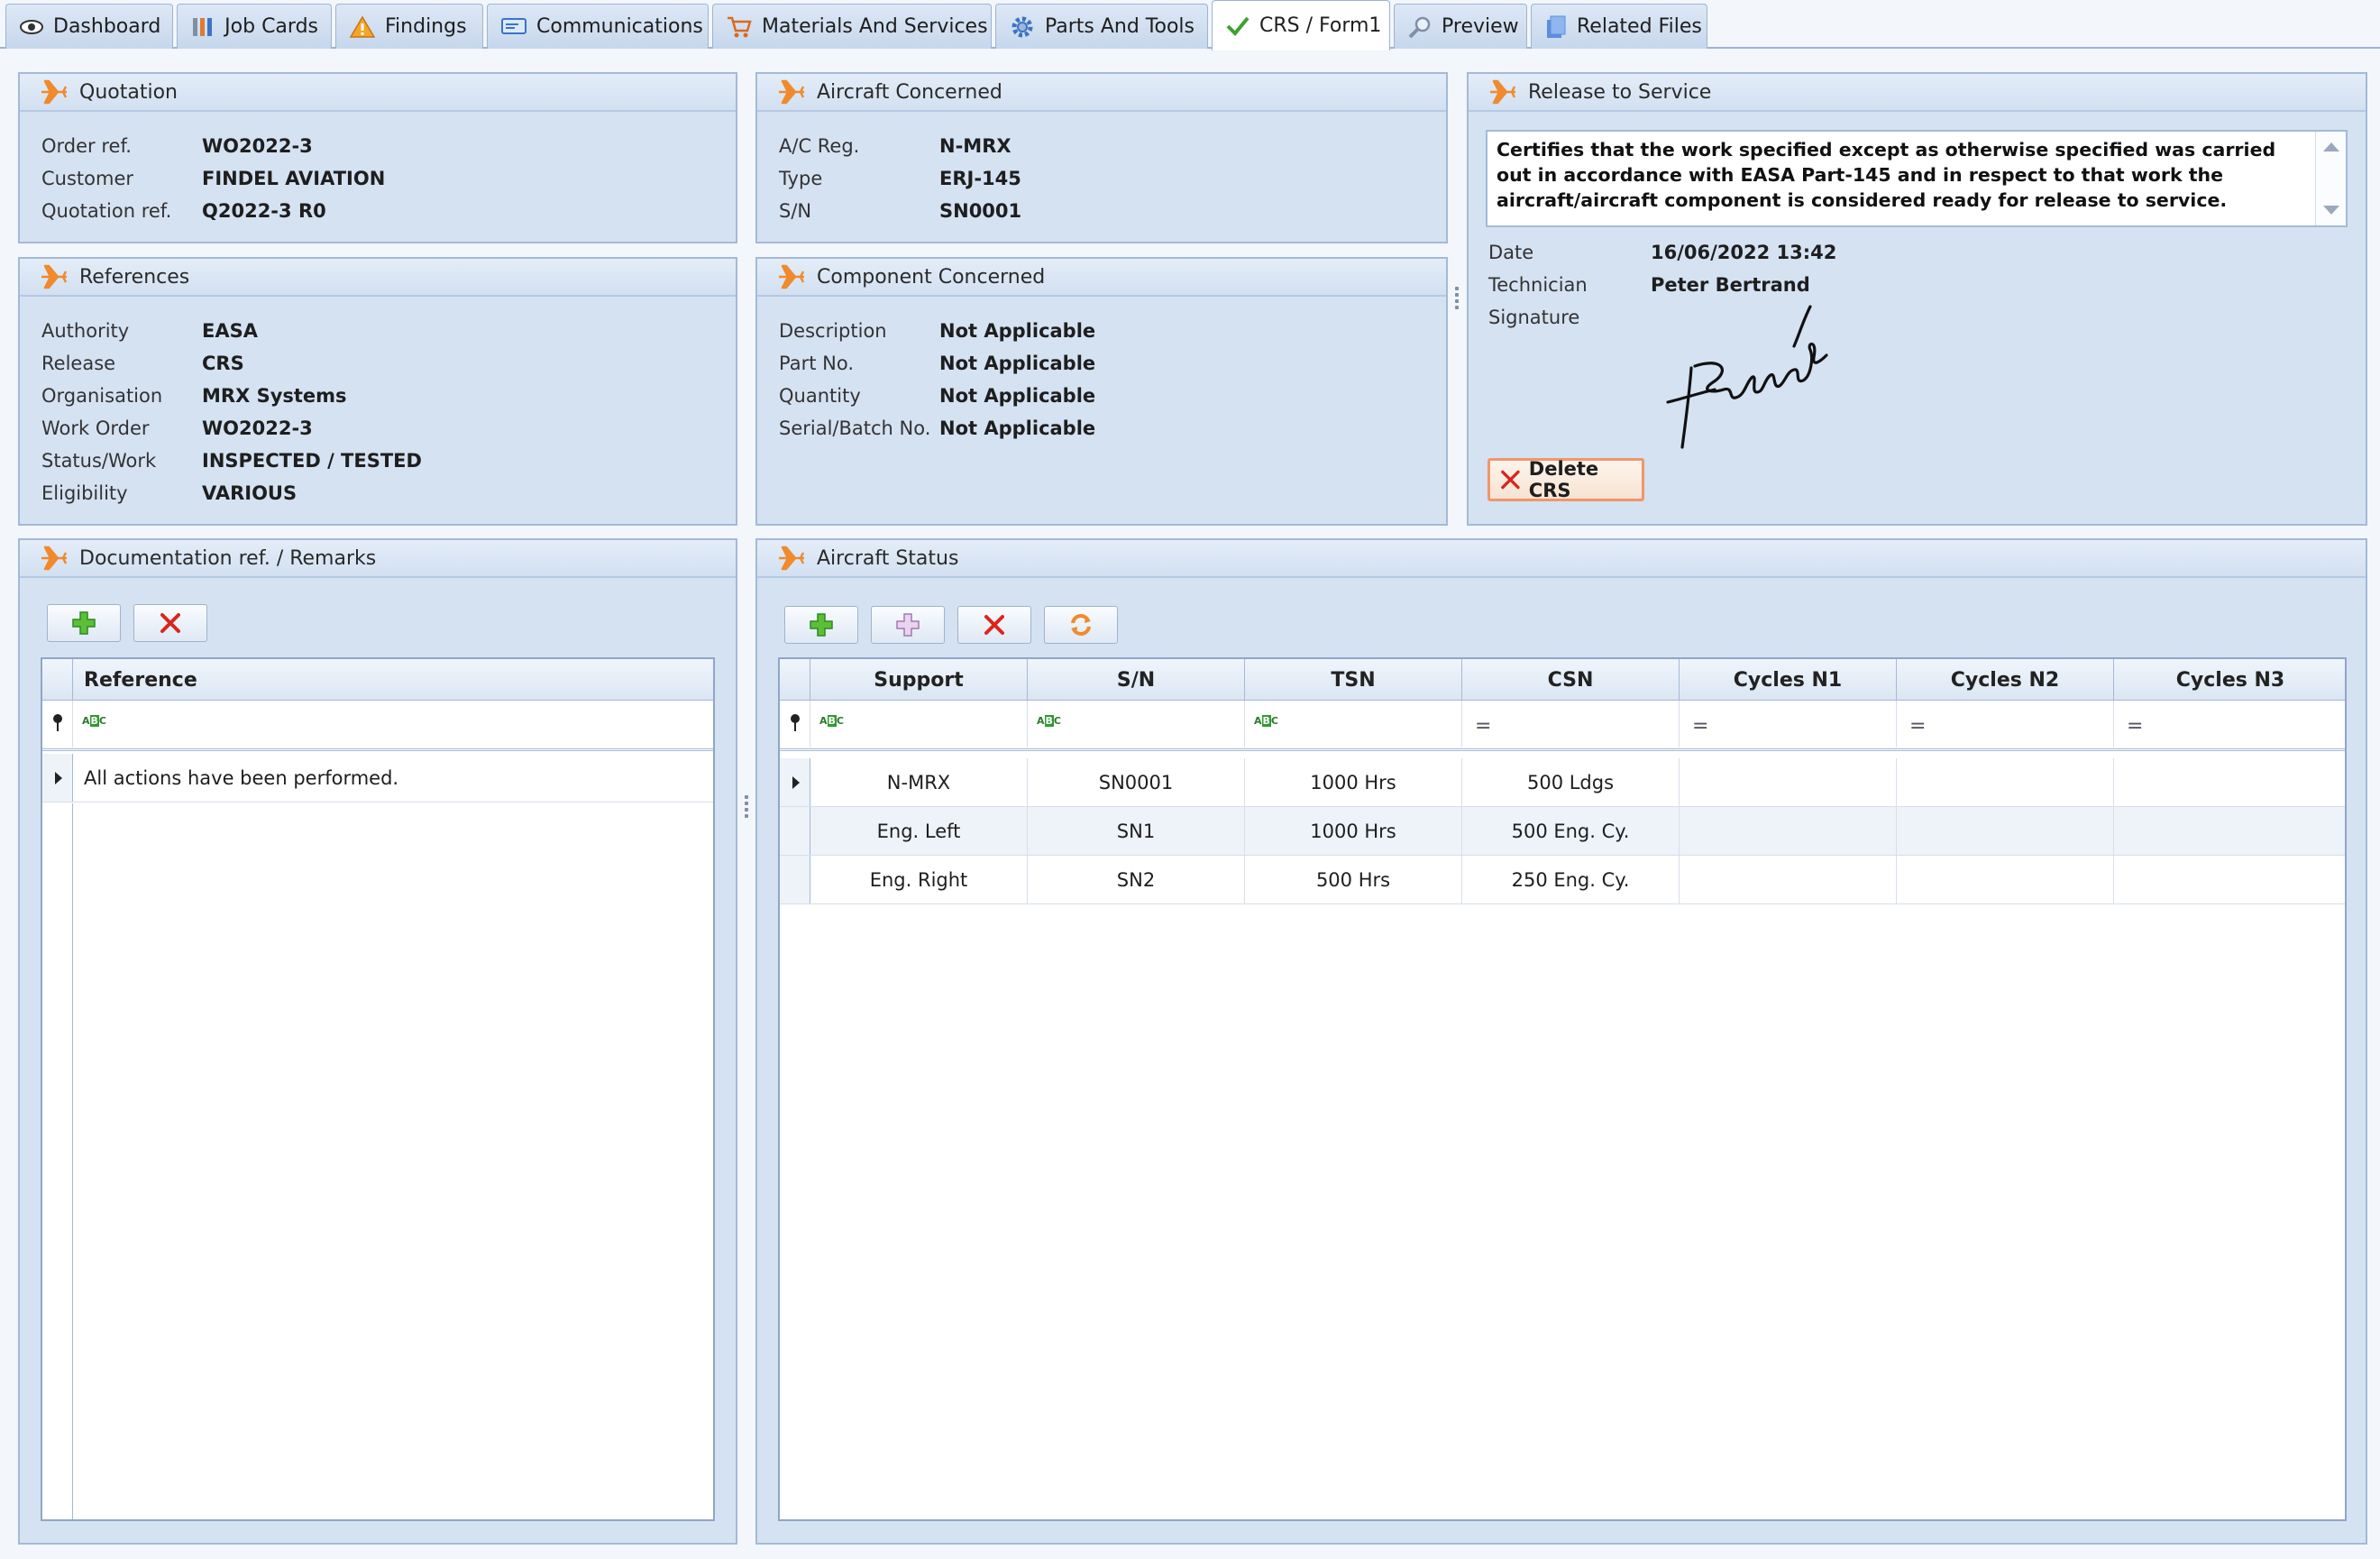 Image resolution: width=2380 pixels, height=1559 pixels. I want to click on tab-label: Preview, so click(1480, 26).